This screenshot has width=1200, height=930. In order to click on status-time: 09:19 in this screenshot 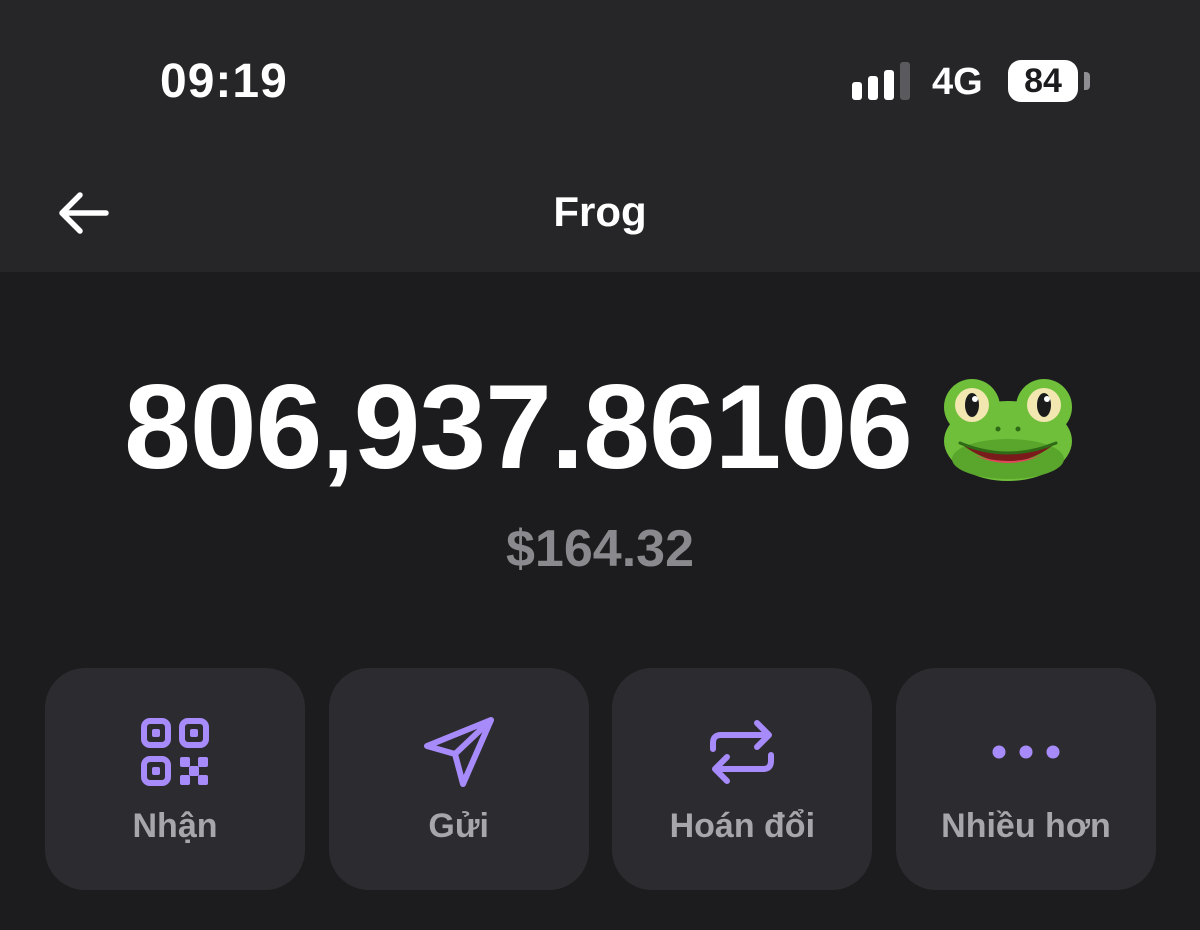, I will do `click(224, 81)`.